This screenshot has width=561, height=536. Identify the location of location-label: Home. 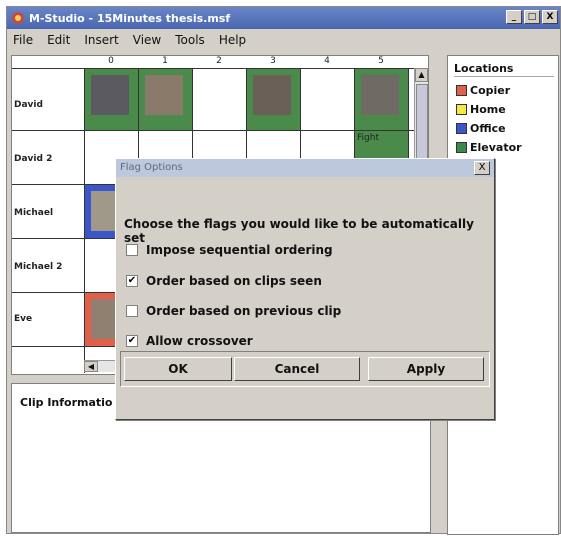
(488, 109).